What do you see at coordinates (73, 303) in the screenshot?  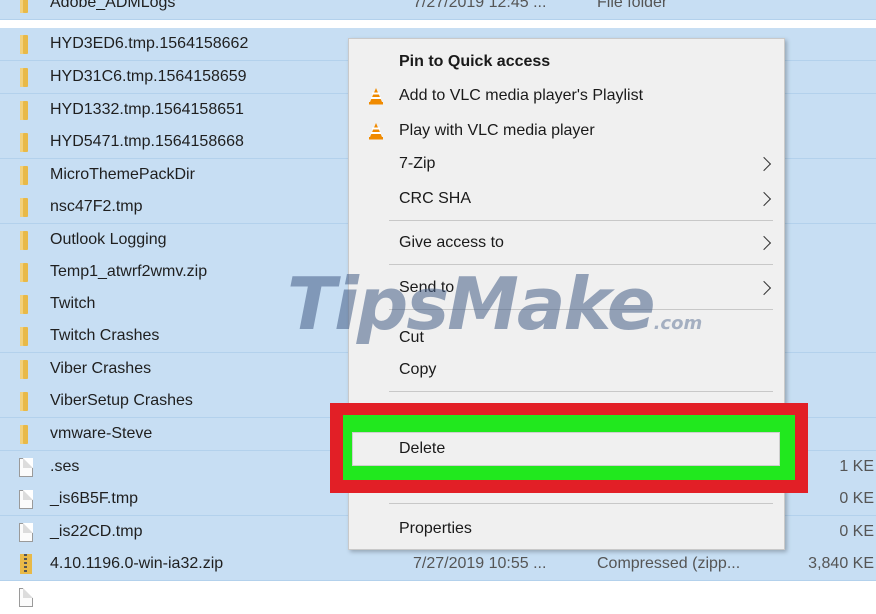 I see `file-name: Twitch` at bounding box center [73, 303].